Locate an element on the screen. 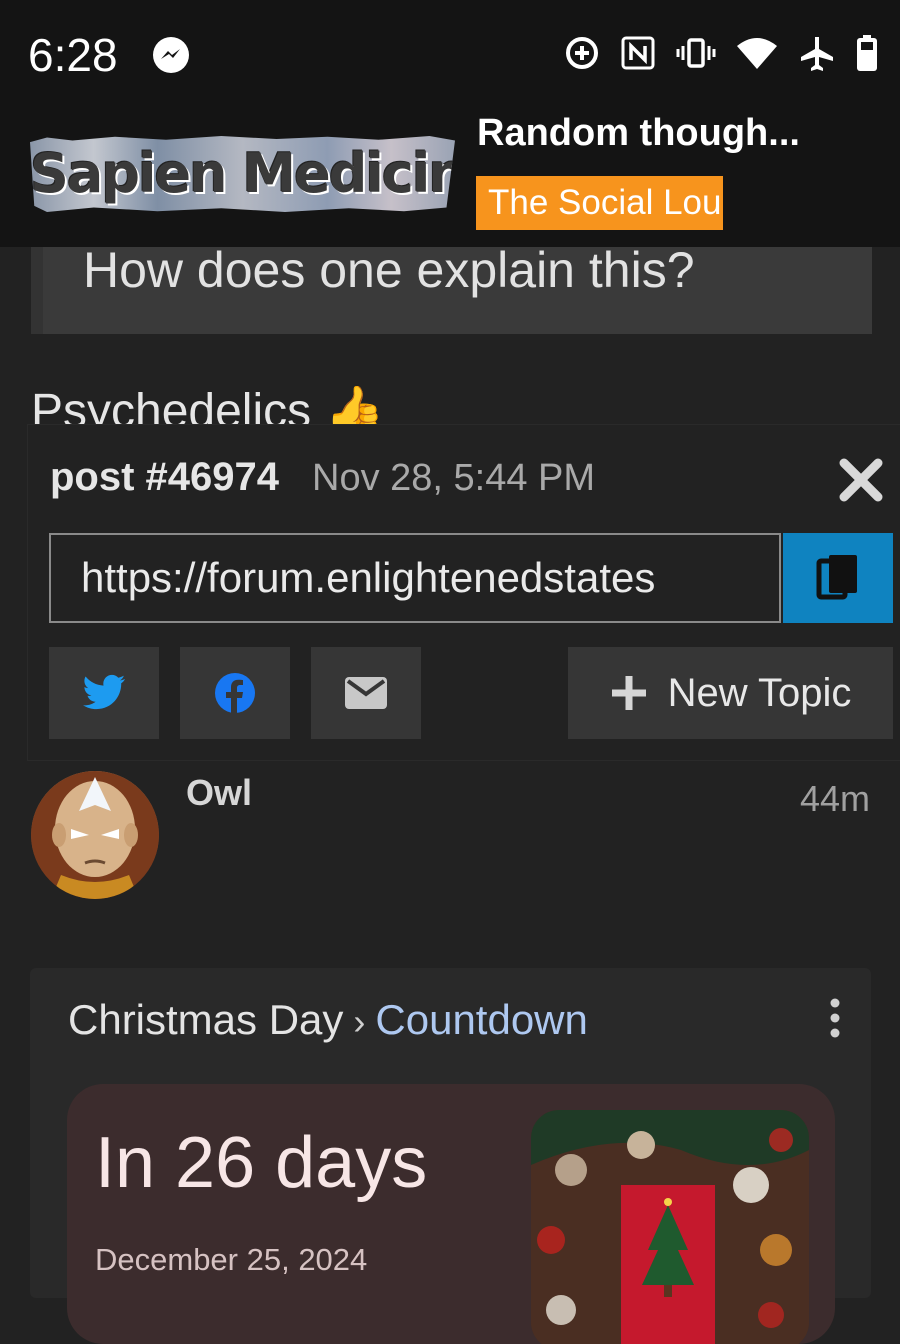 The height and width of the screenshot is (1344, 900). username: Owl is located at coordinates (219, 793).